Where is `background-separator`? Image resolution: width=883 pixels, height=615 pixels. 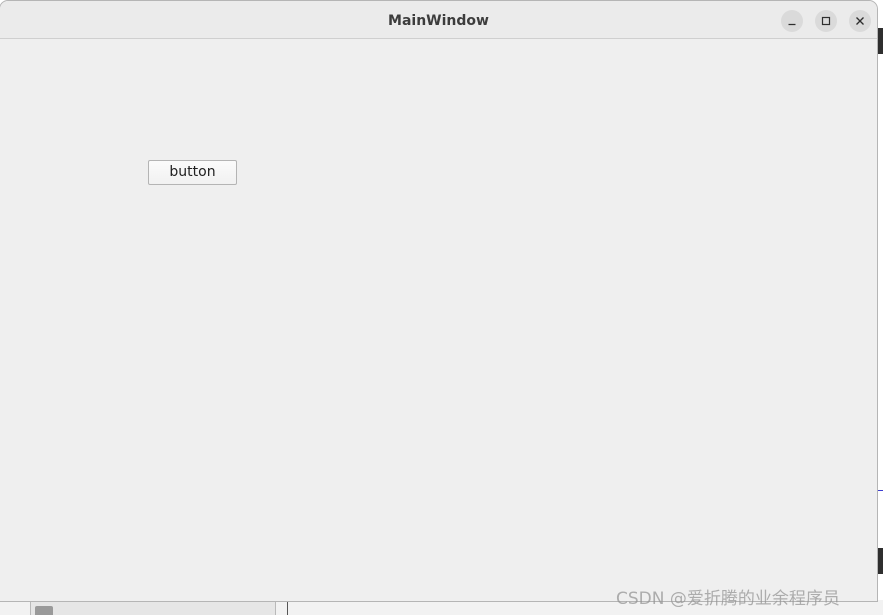 background-separator is located at coordinates (287, 607).